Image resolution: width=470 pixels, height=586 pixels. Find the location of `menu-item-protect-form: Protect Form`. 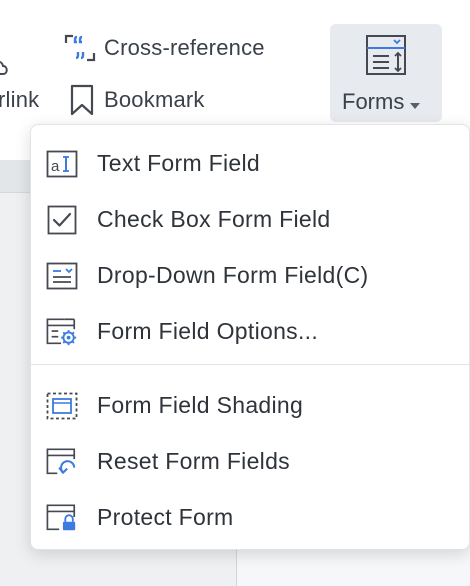

menu-item-protect-form: Protect Form is located at coordinates (250, 517).